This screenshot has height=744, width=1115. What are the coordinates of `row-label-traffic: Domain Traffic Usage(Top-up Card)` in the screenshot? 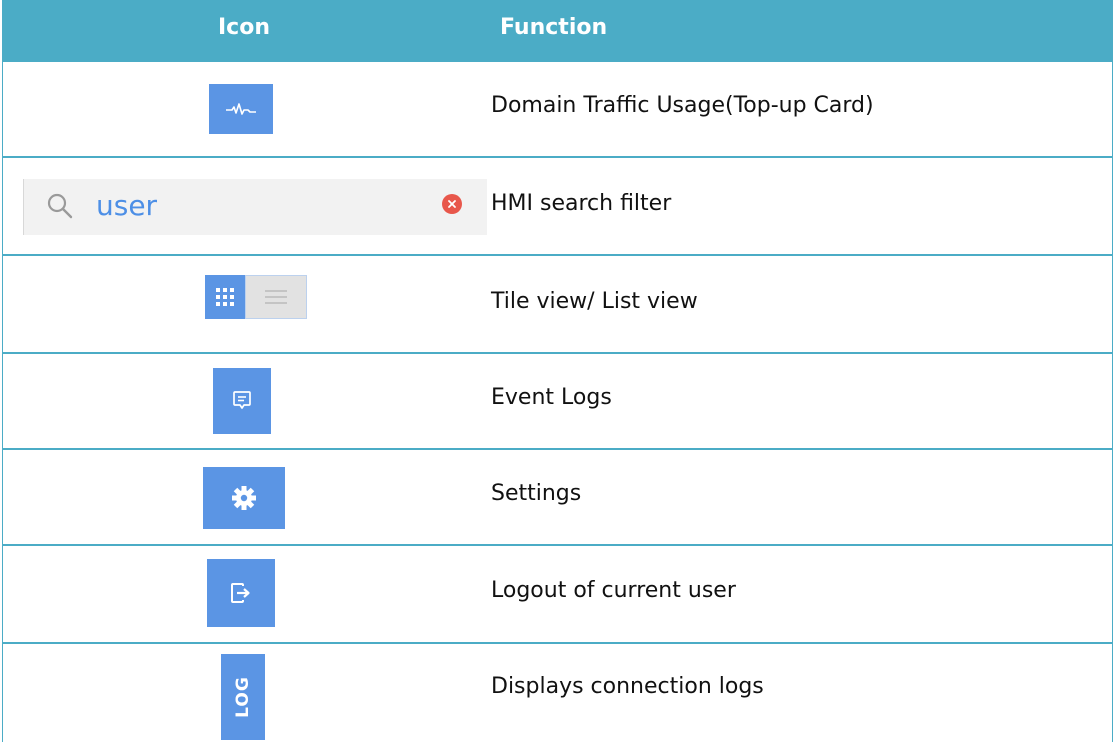 It's located at (682, 105).